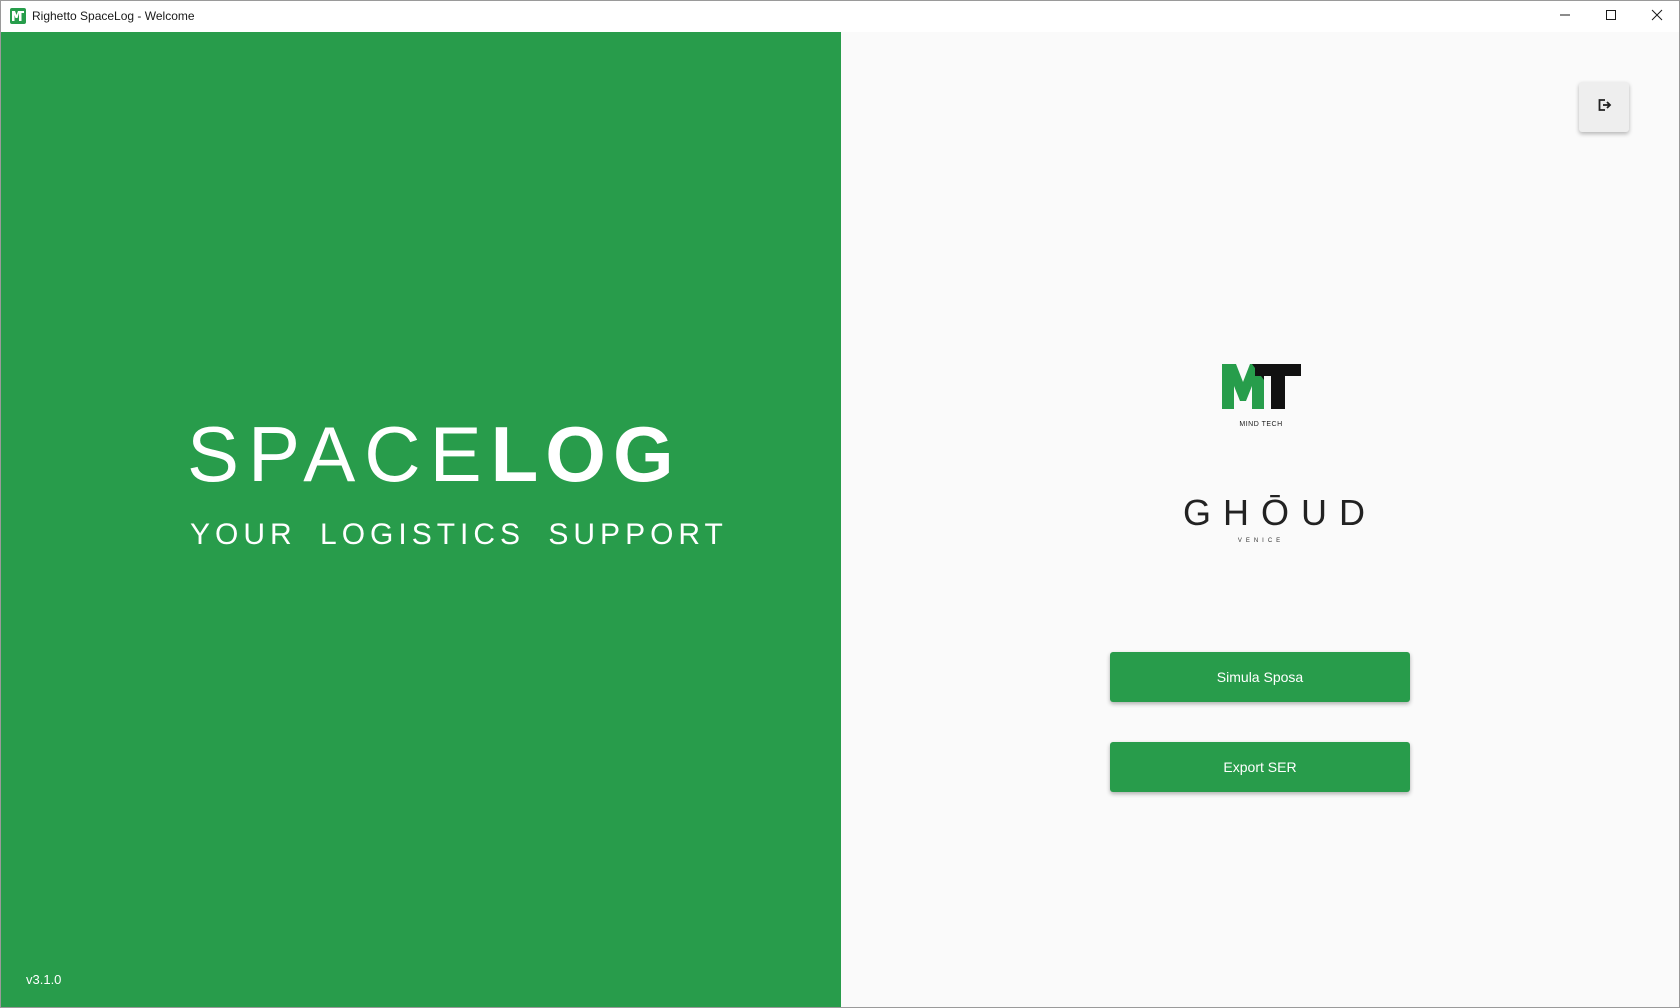 Image resolution: width=1680 pixels, height=1008 pixels. I want to click on close-icon, so click(1657, 17).